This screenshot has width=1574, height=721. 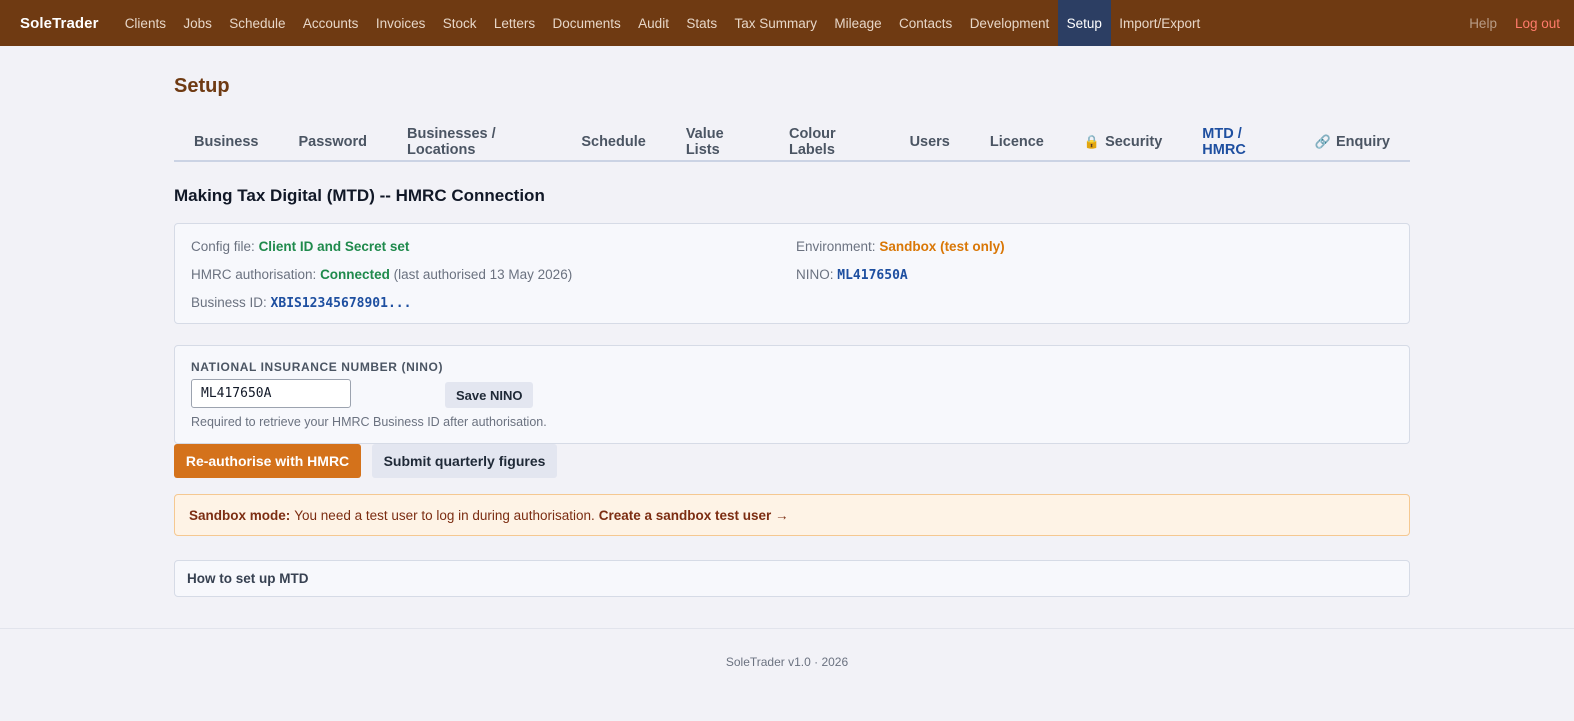 I want to click on nav-item-accounts: Accounts, so click(x=330, y=23).